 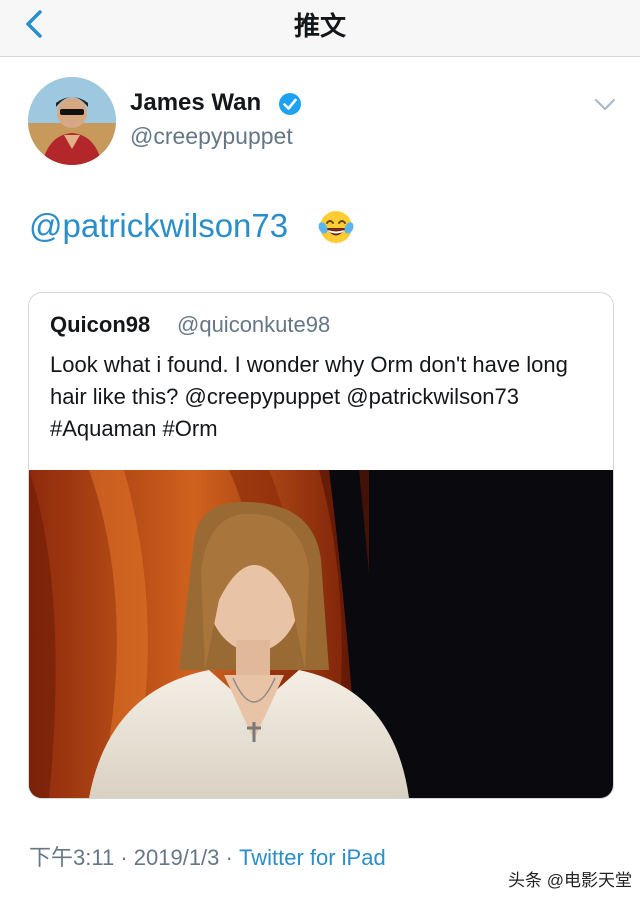 I want to click on avatar, so click(x=72, y=121).